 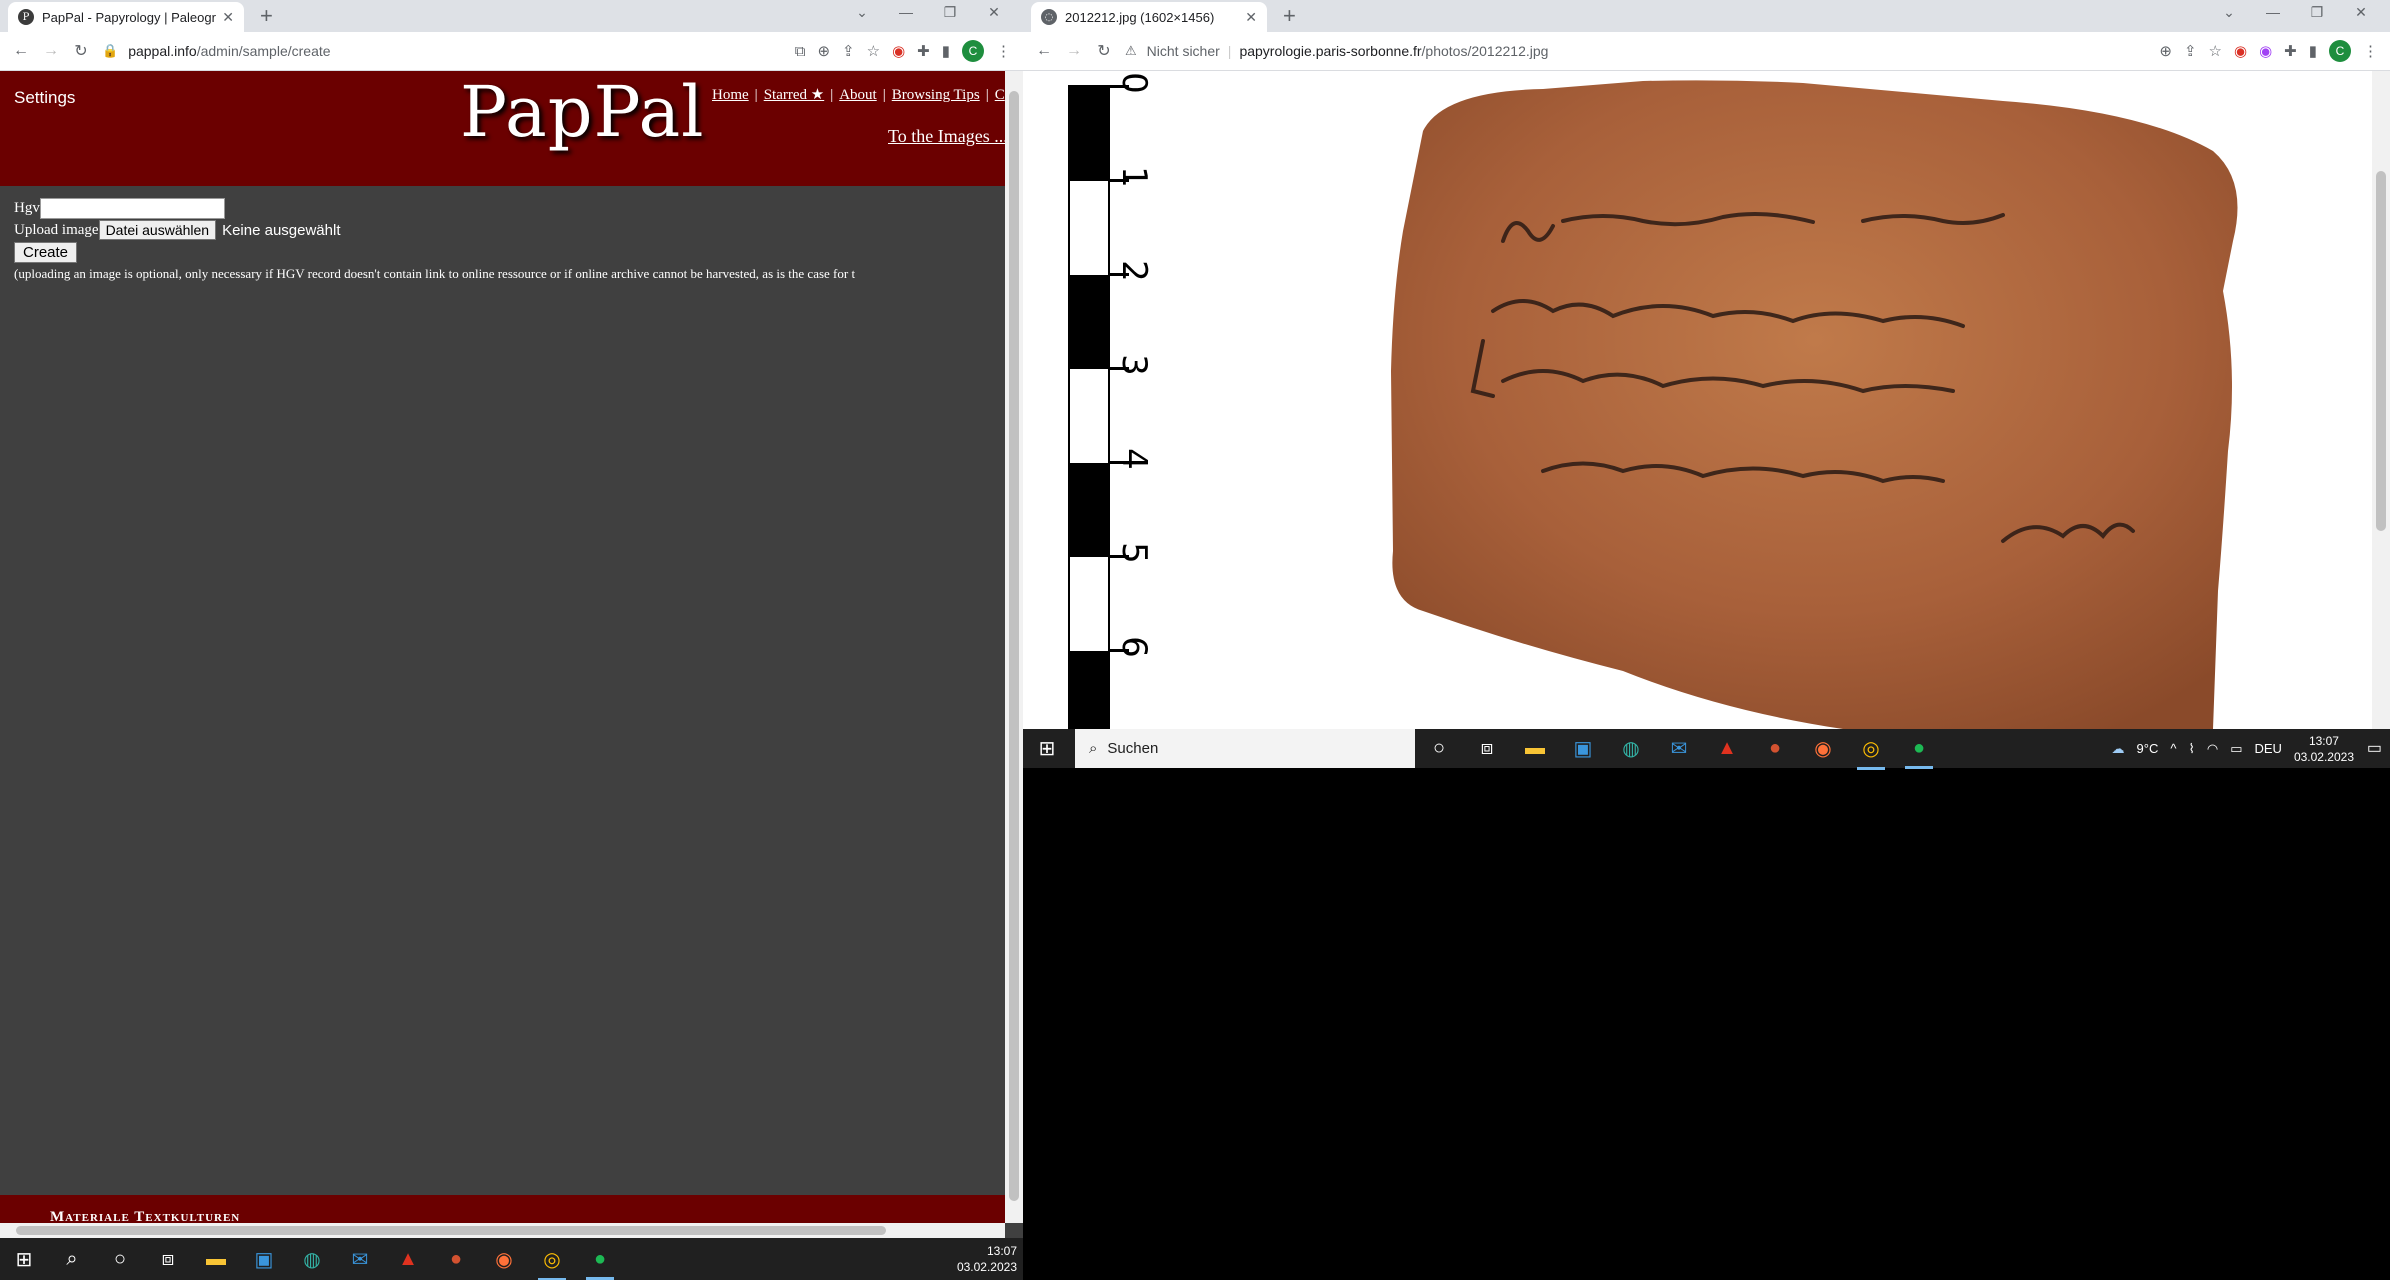 What do you see at coordinates (2324, 749) in the screenshot?
I see `right-clock: 13:07 03.02.2023` at bounding box center [2324, 749].